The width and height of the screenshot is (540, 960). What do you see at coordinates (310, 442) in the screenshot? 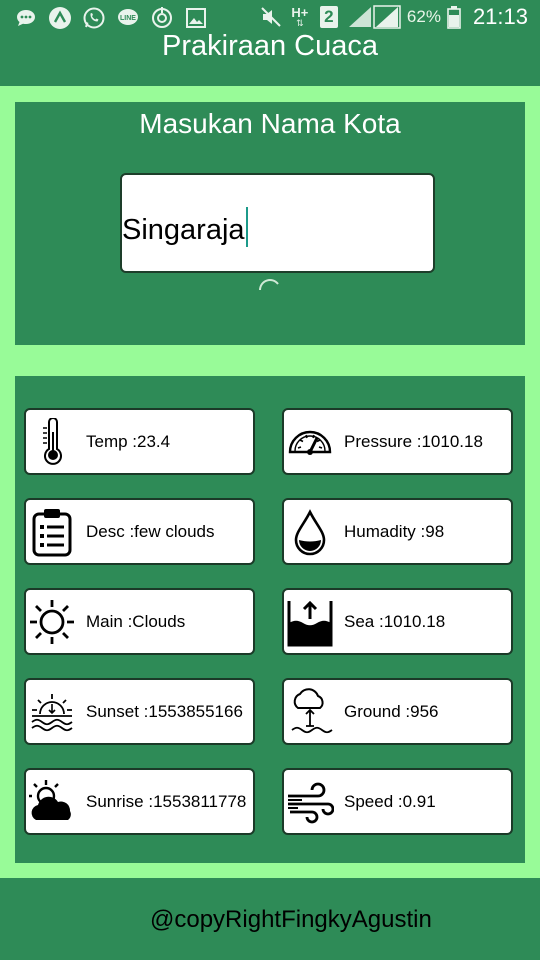
I see `gauge-icon` at bounding box center [310, 442].